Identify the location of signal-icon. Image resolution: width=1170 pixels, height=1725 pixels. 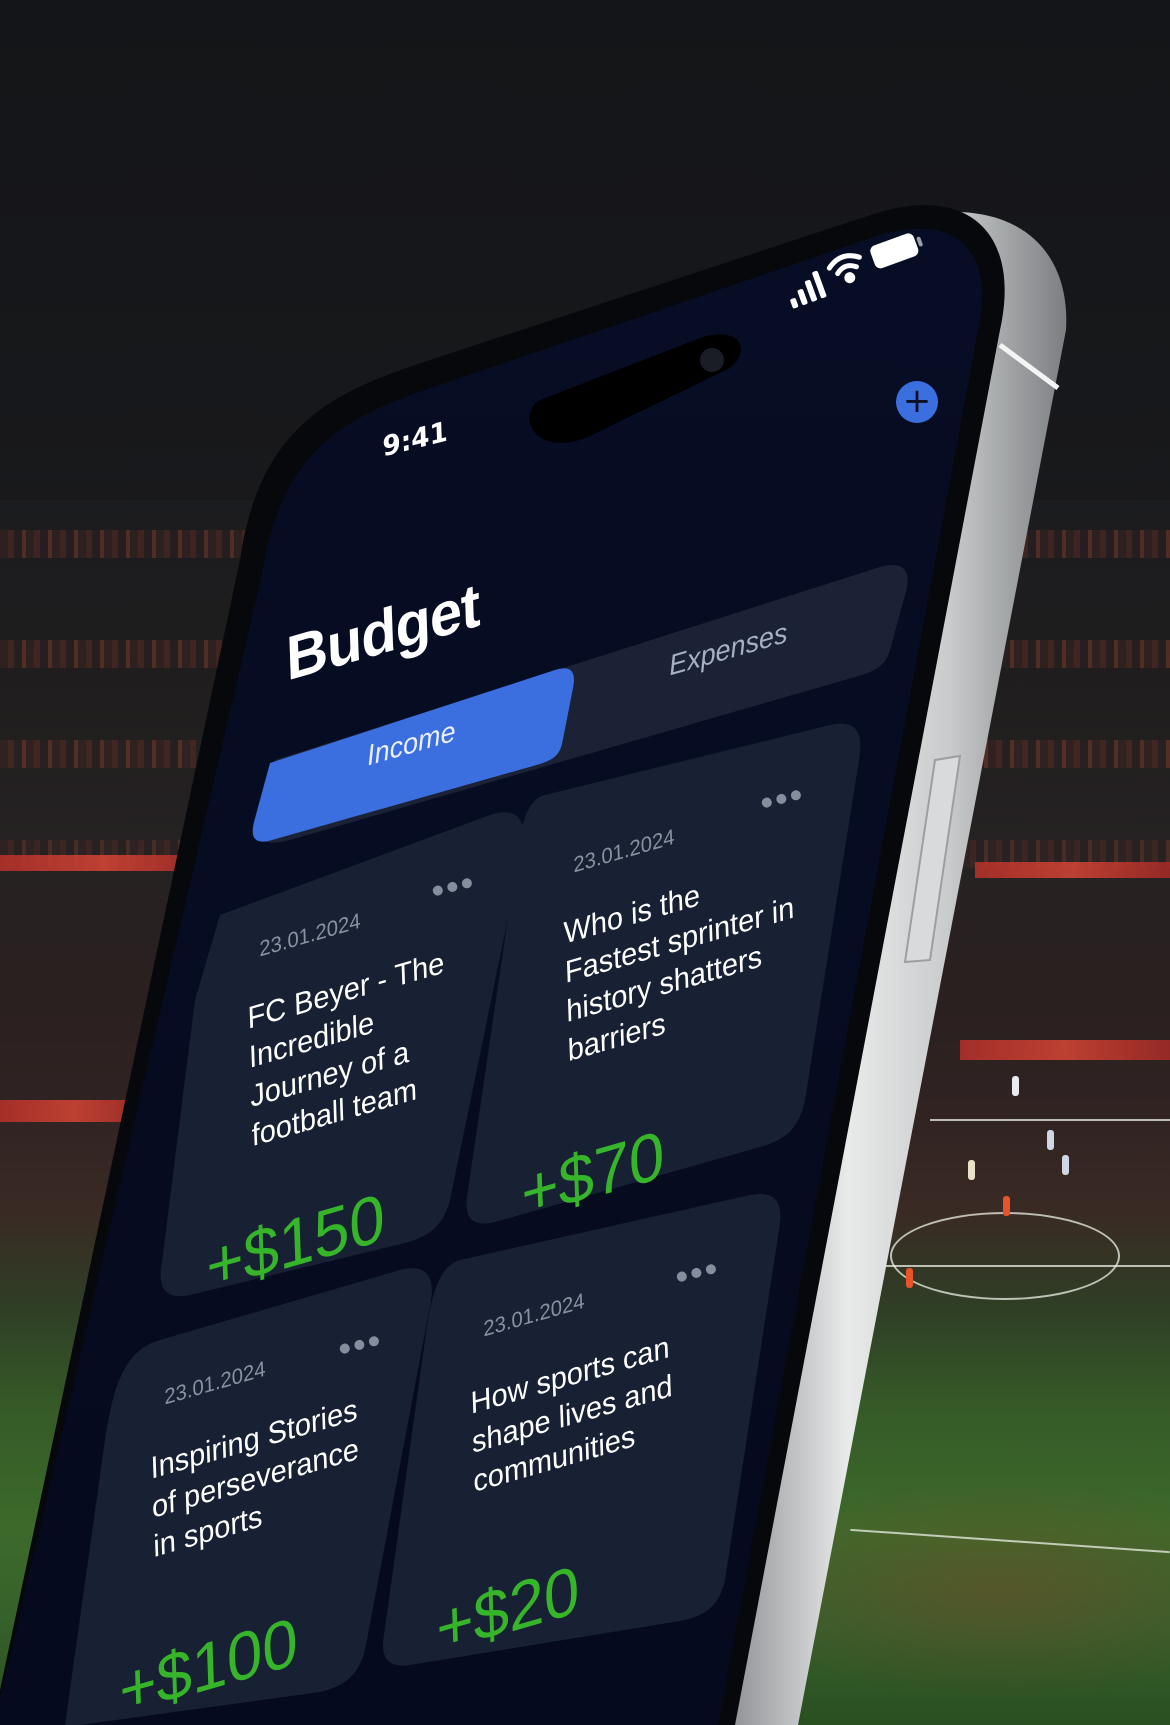
(808, 289).